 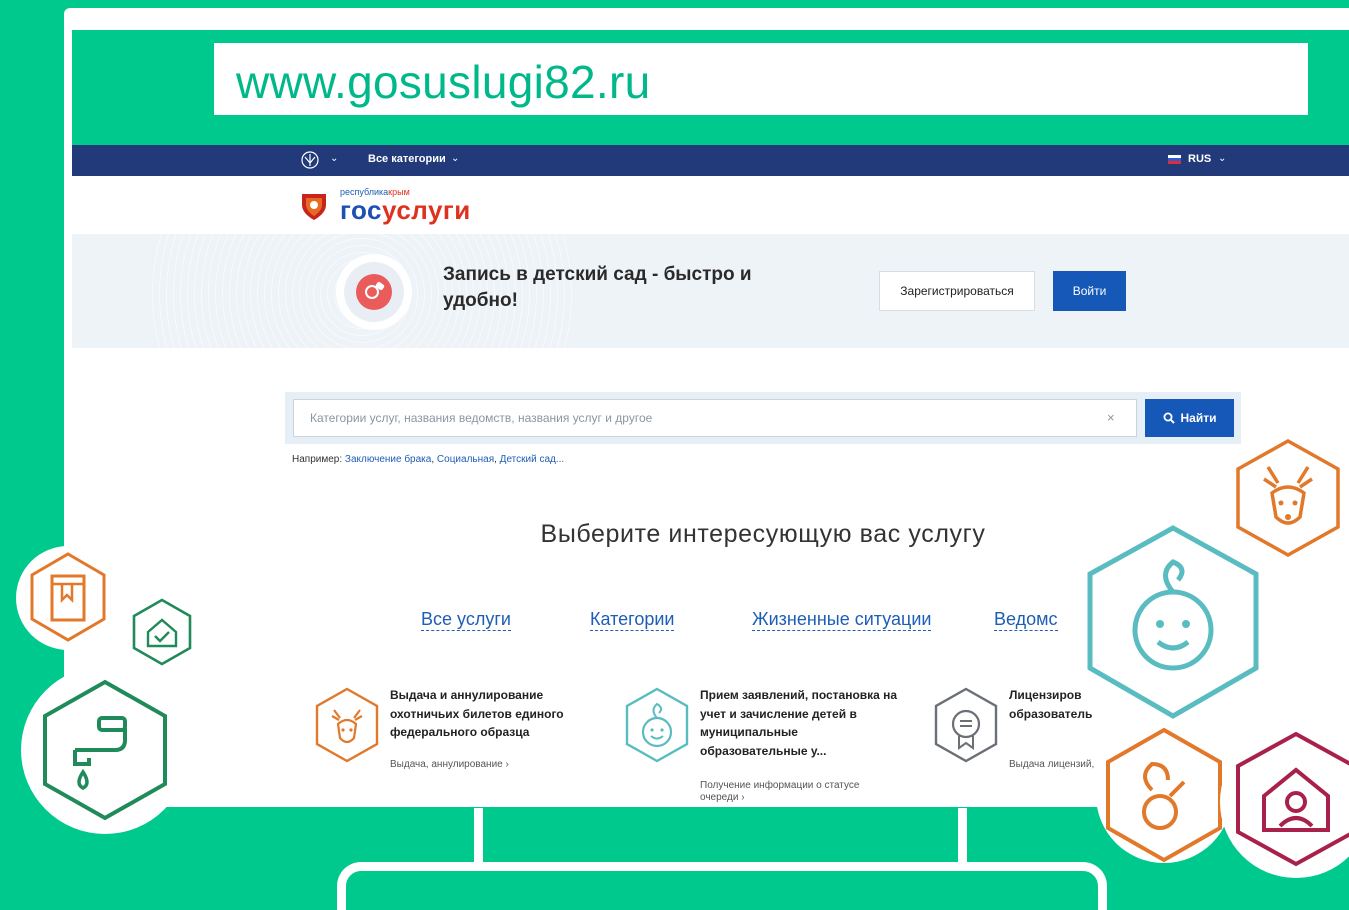 What do you see at coordinates (1284, 802) in the screenshot?
I see `house-person-badge-icon` at bounding box center [1284, 802].